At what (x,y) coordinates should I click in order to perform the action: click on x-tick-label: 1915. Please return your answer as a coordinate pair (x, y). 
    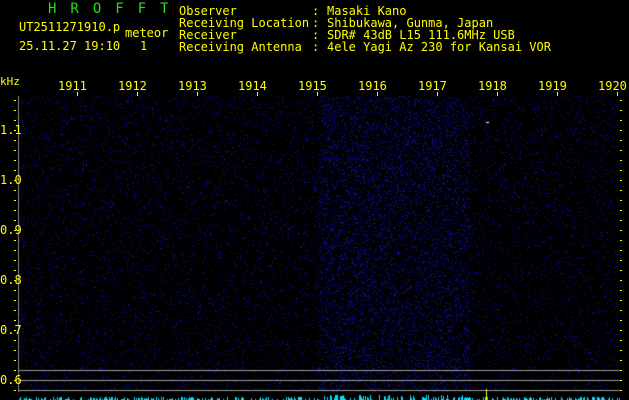
    Looking at the image, I should click on (312, 86).